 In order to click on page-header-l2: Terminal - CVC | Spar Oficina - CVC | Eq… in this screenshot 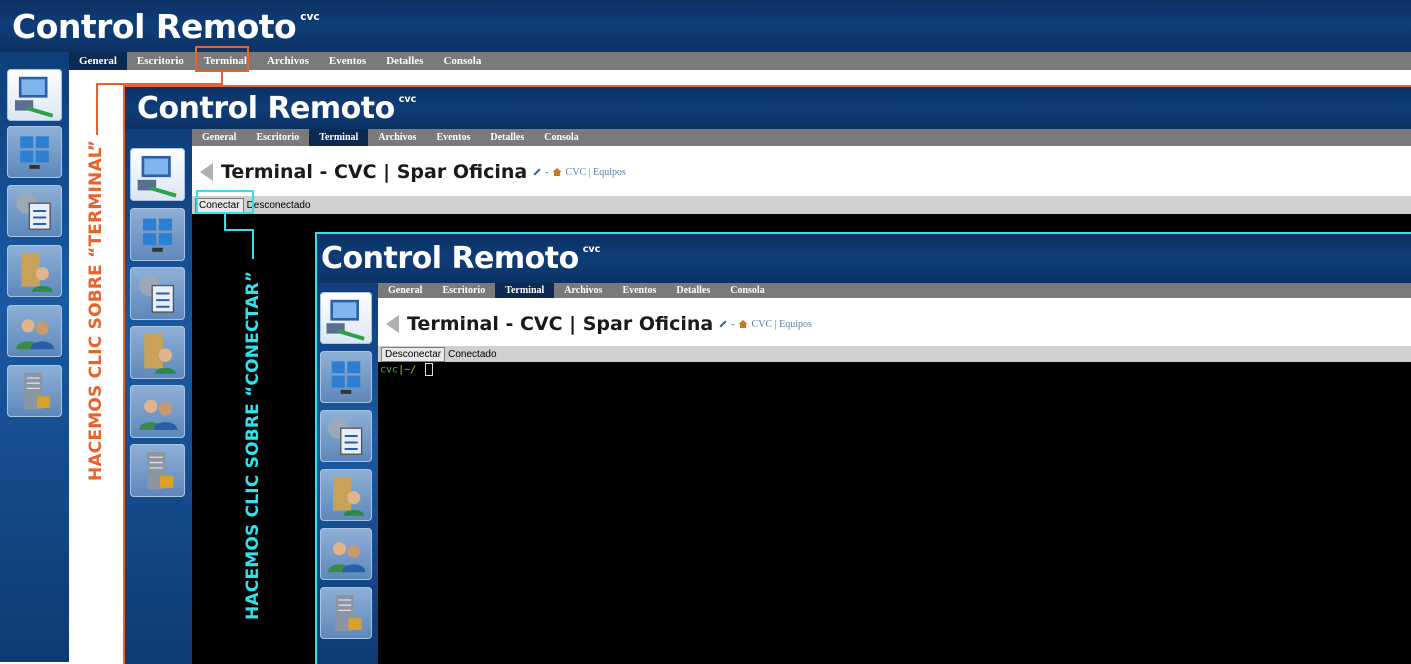, I will do `click(413, 172)`.